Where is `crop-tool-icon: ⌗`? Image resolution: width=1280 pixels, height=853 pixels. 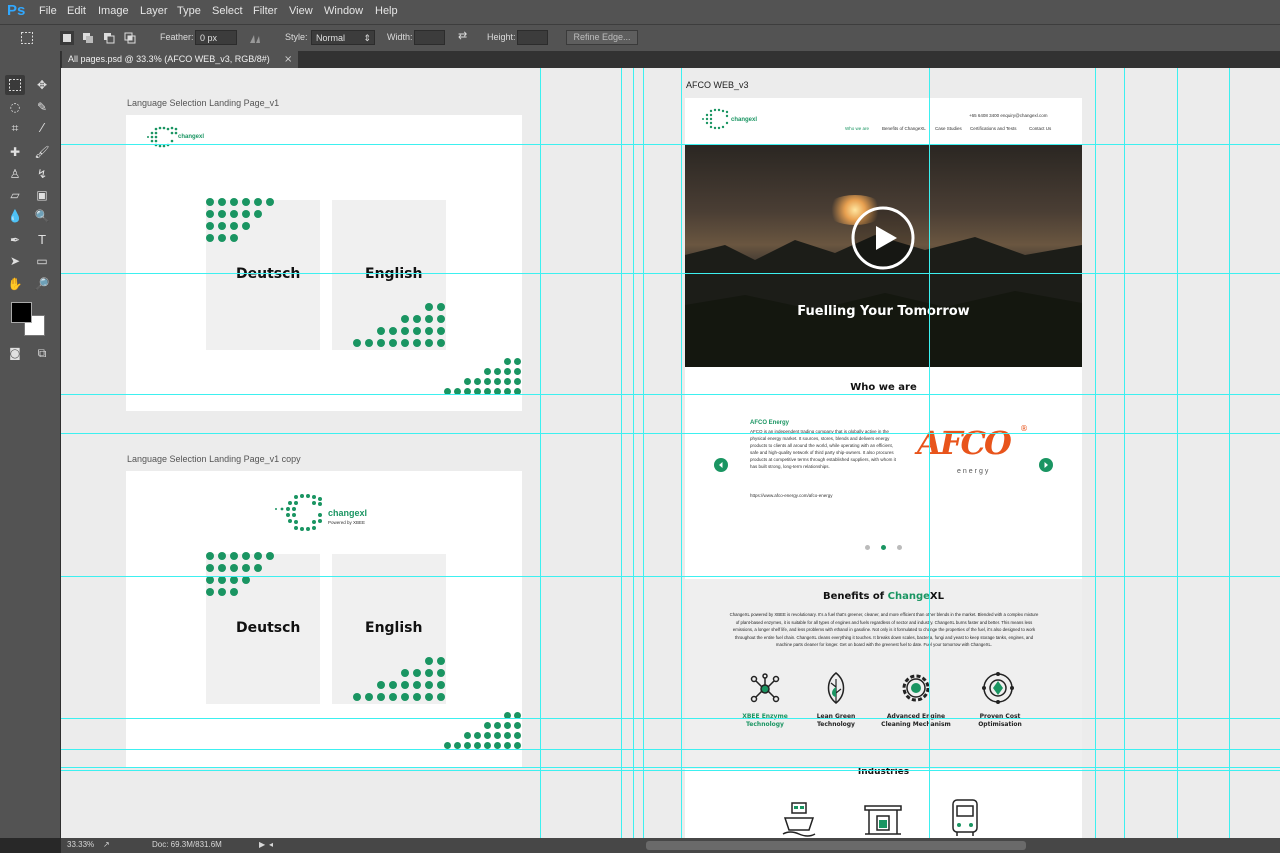
crop-tool-icon: ⌗ is located at coordinates (15, 128).